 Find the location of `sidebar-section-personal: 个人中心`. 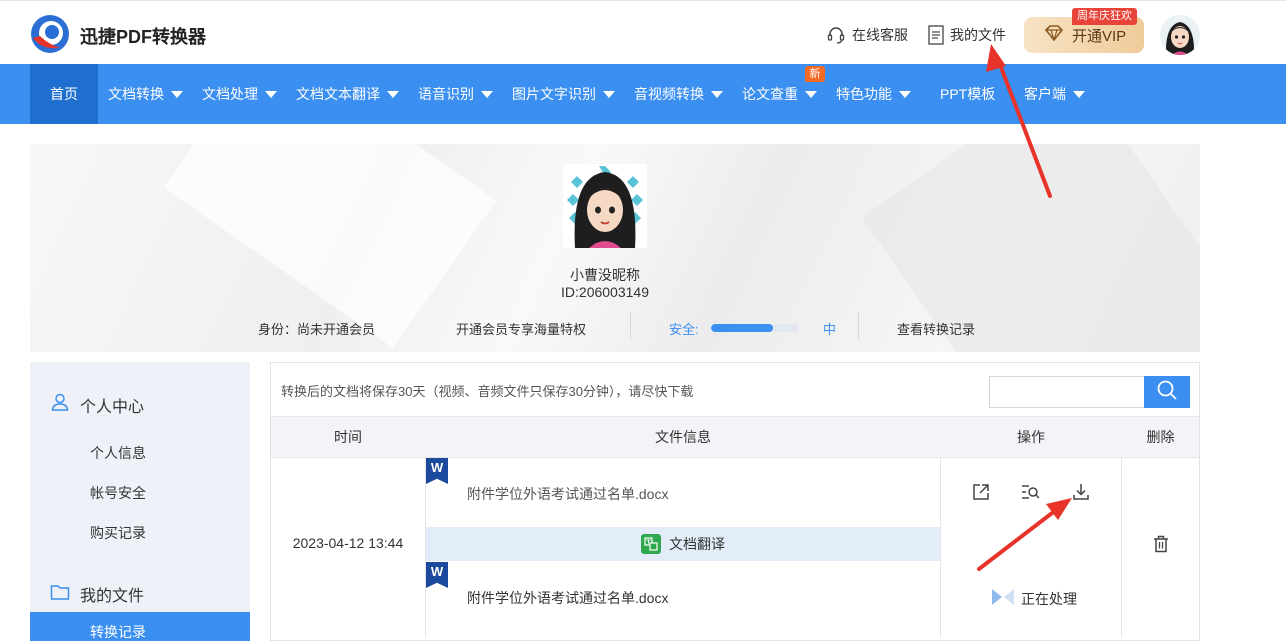

sidebar-section-personal: 个人中心 is located at coordinates (97, 404).